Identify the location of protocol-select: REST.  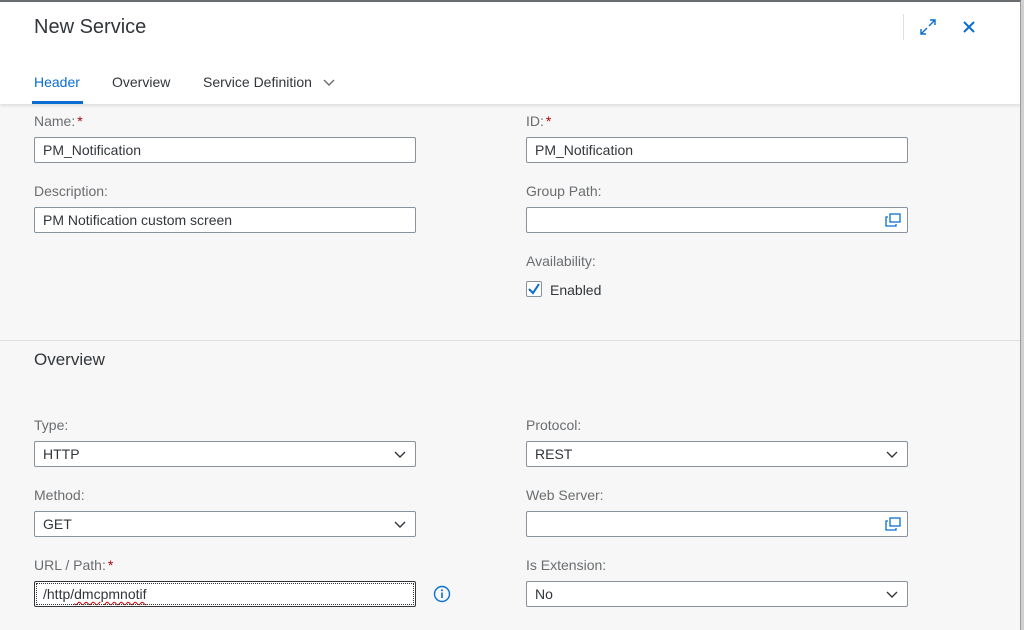
(717, 454).